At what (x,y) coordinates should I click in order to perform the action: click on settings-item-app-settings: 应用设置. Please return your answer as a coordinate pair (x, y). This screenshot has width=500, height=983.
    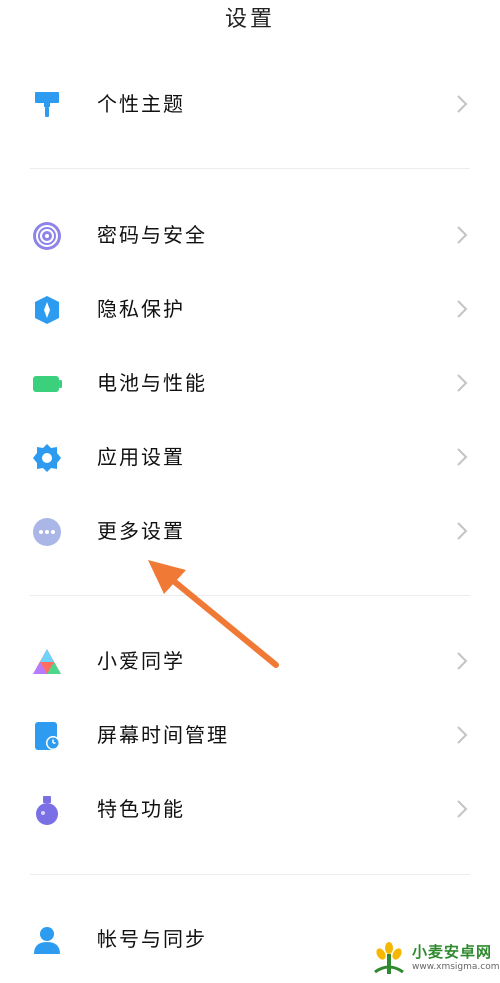
    Looking at the image, I should click on (250, 457).